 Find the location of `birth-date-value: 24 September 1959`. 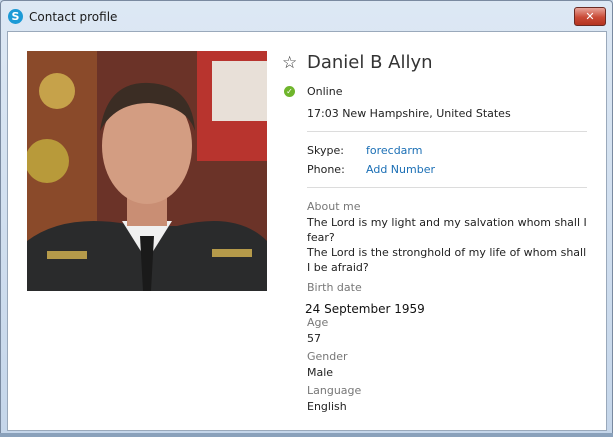

birth-date-value: 24 September 1959 is located at coordinates (365, 309).